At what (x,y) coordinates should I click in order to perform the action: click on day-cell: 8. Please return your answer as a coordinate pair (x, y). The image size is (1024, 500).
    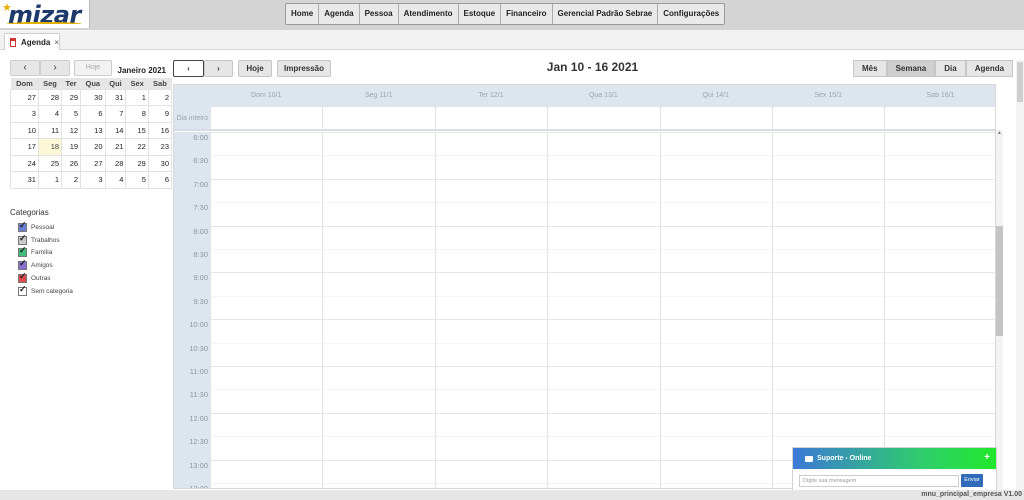
    Looking at the image, I should click on (137, 114).